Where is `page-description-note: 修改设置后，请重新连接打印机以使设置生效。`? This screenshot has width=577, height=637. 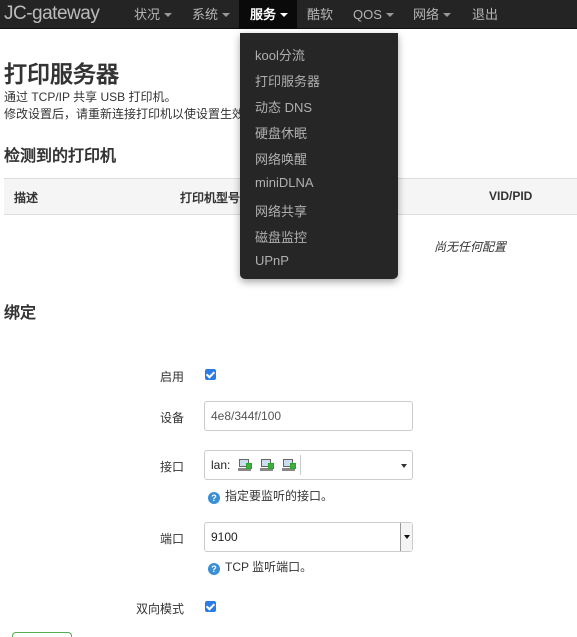 page-description-note: 修改设置后，请重新连接打印机以使设置生效。 is located at coordinates (130, 114).